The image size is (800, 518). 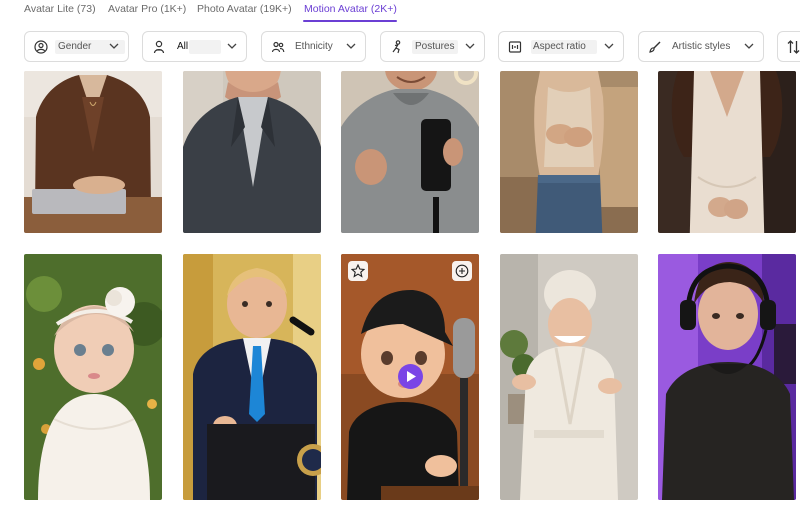 I want to click on aspect-ratio-filter: Aspect ratio, so click(x=561, y=46).